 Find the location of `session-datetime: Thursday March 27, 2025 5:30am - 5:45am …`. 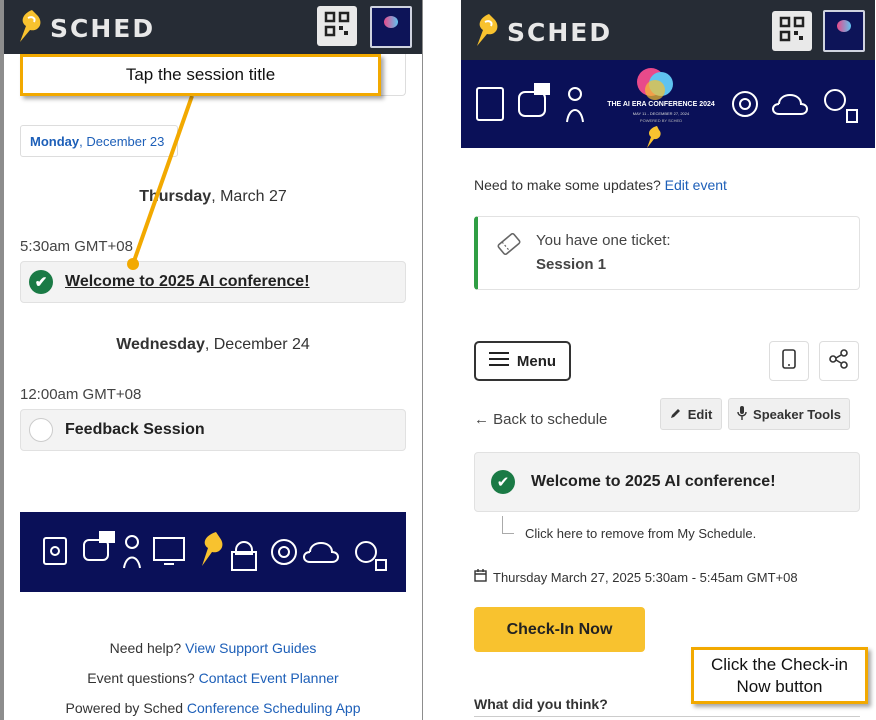

session-datetime: Thursday March 27, 2025 5:30am - 5:45am … is located at coordinates (636, 577).